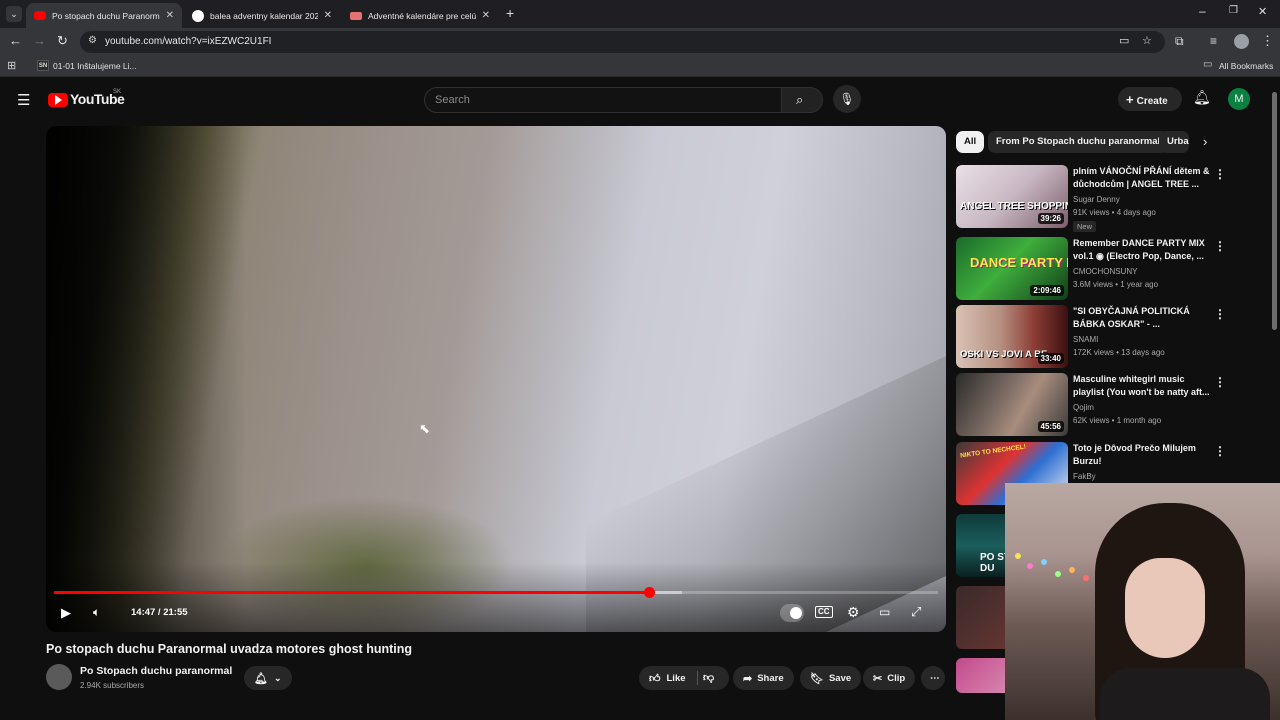 The image size is (1280, 720). What do you see at coordinates (117, 92) in the screenshot?
I see `region-code: SK` at bounding box center [117, 92].